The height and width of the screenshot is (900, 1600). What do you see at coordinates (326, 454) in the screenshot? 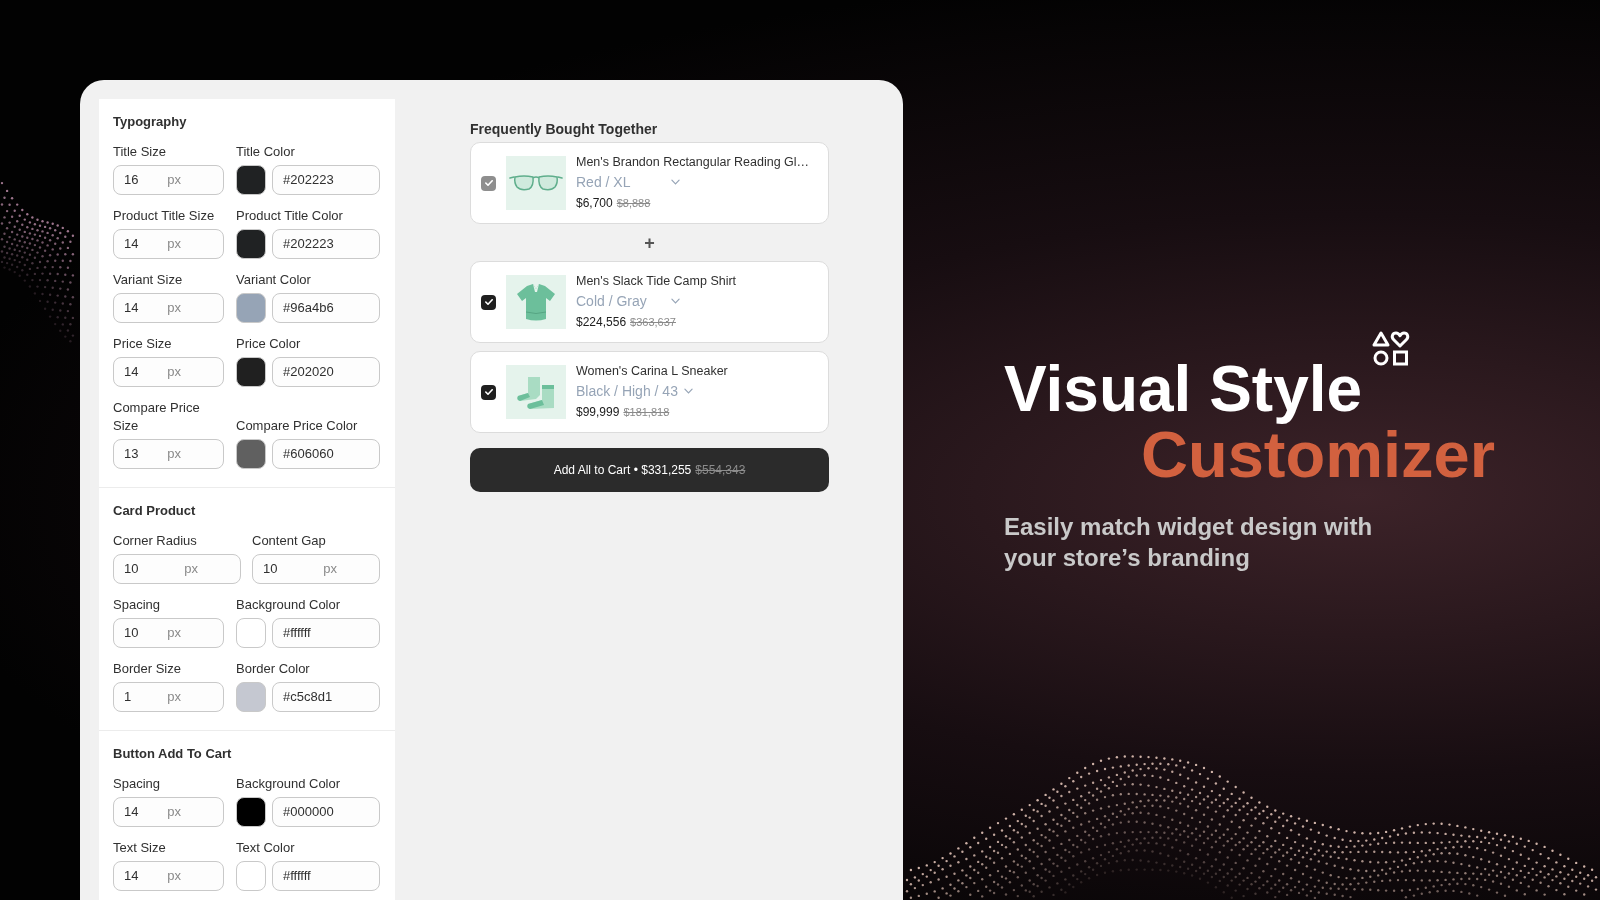
I see `hex-input: #606060` at bounding box center [326, 454].